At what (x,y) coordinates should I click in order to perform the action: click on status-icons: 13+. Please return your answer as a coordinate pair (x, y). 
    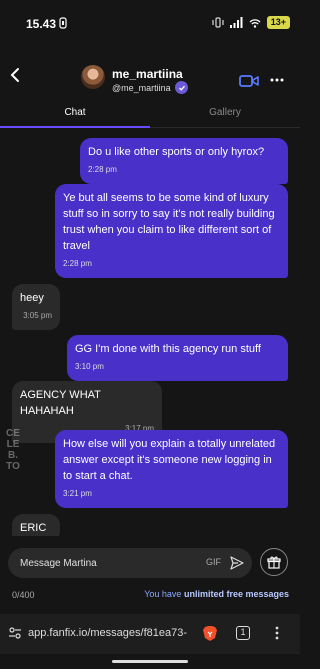
    Looking at the image, I should click on (251, 22).